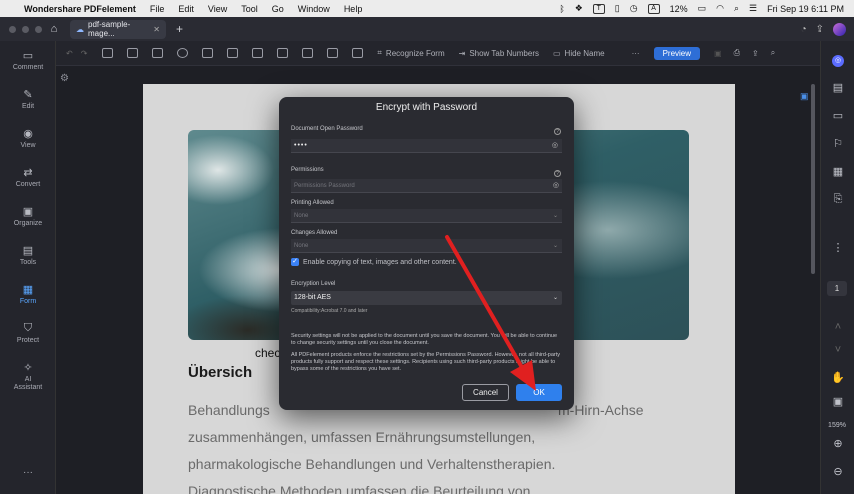  Describe the element at coordinates (233, 53) in the screenshot. I see `list-box-icon` at that location.